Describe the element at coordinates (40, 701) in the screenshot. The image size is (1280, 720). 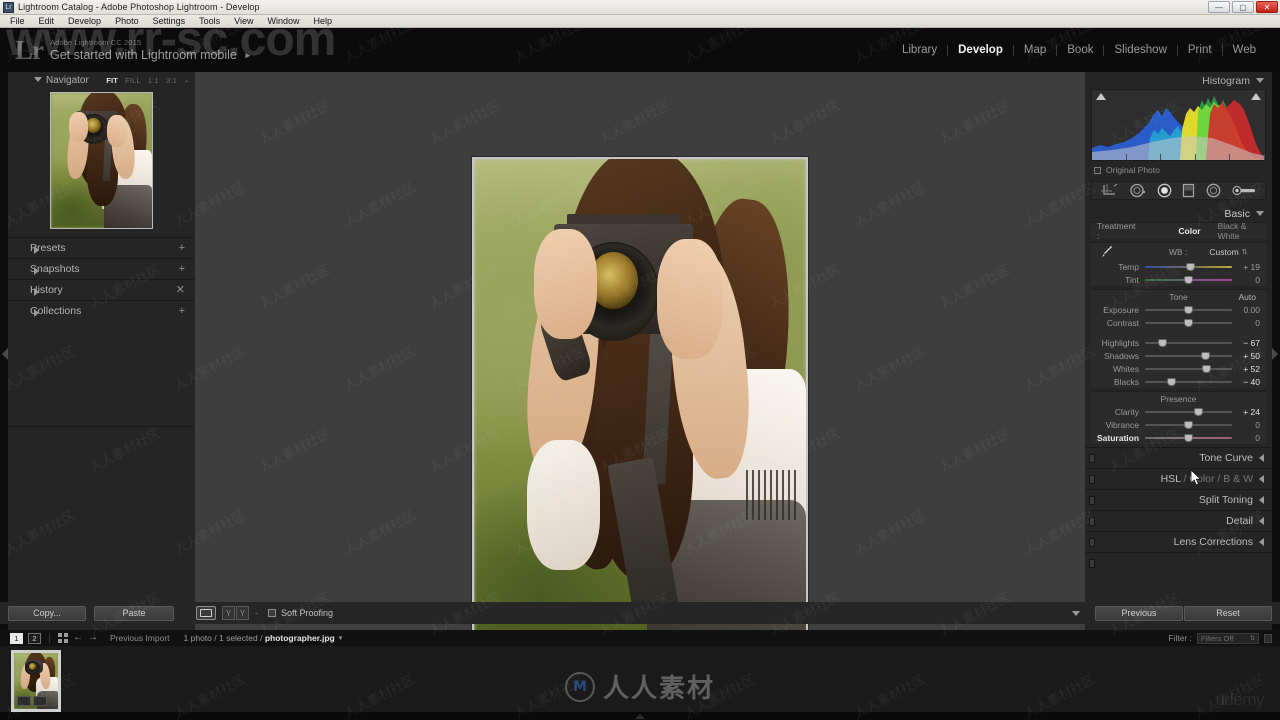
I see `develop-badge-icon` at that location.